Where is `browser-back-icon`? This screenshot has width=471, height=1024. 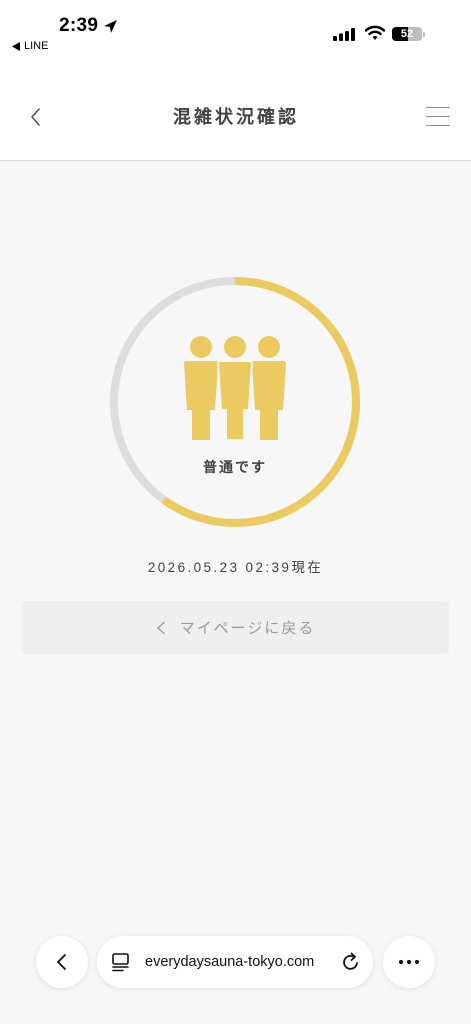
browser-back-icon is located at coordinates (61, 962).